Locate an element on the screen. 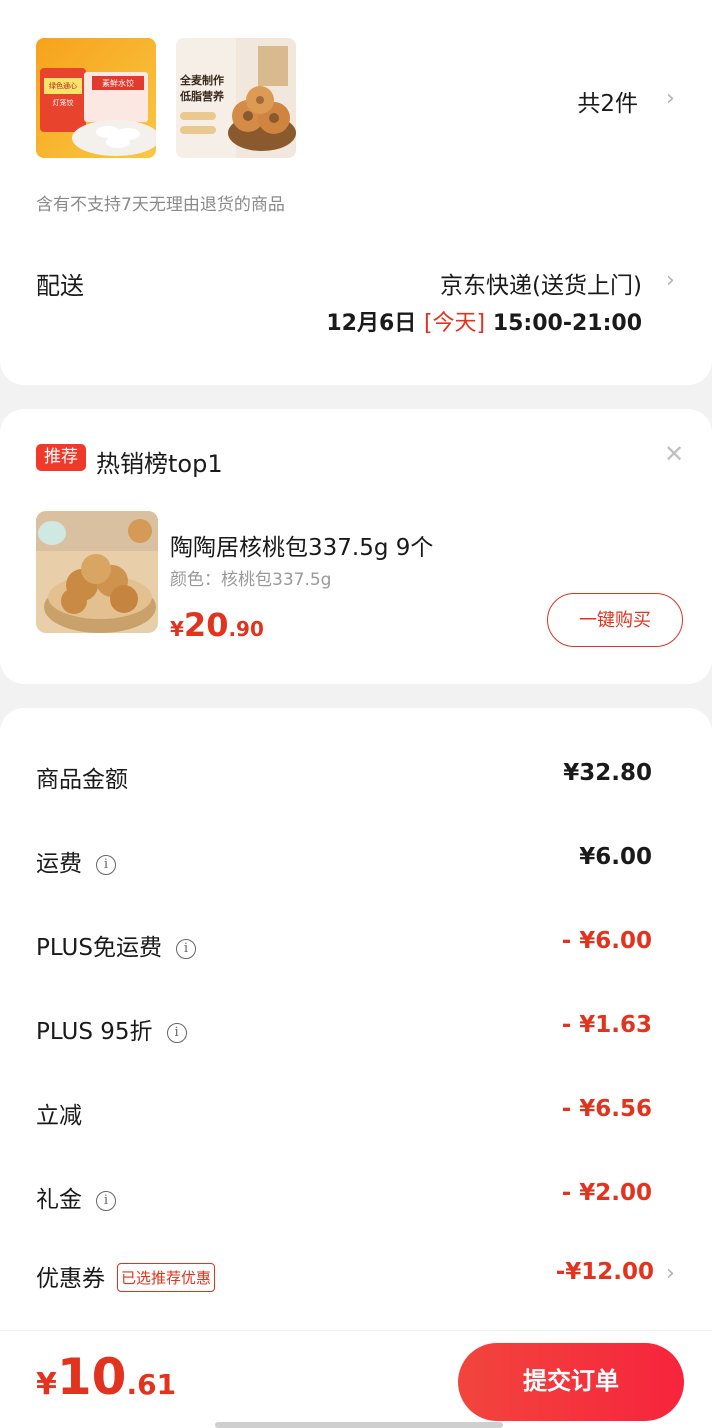 The width and height of the screenshot is (712, 1428). goods-amount-label: 商品金额 is located at coordinates (82, 780).